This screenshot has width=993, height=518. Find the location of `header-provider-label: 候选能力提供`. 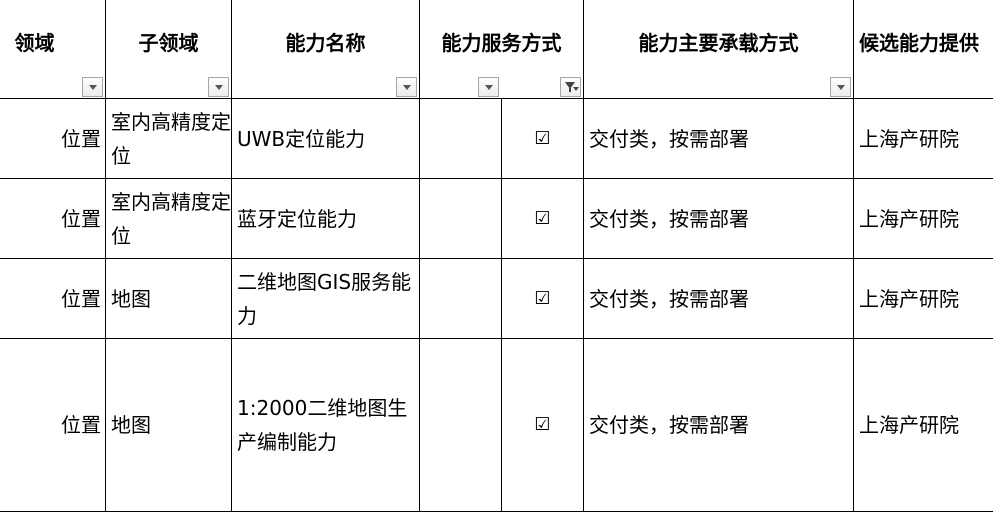

header-provider-label: 候选能力提供 is located at coordinates (919, 43).